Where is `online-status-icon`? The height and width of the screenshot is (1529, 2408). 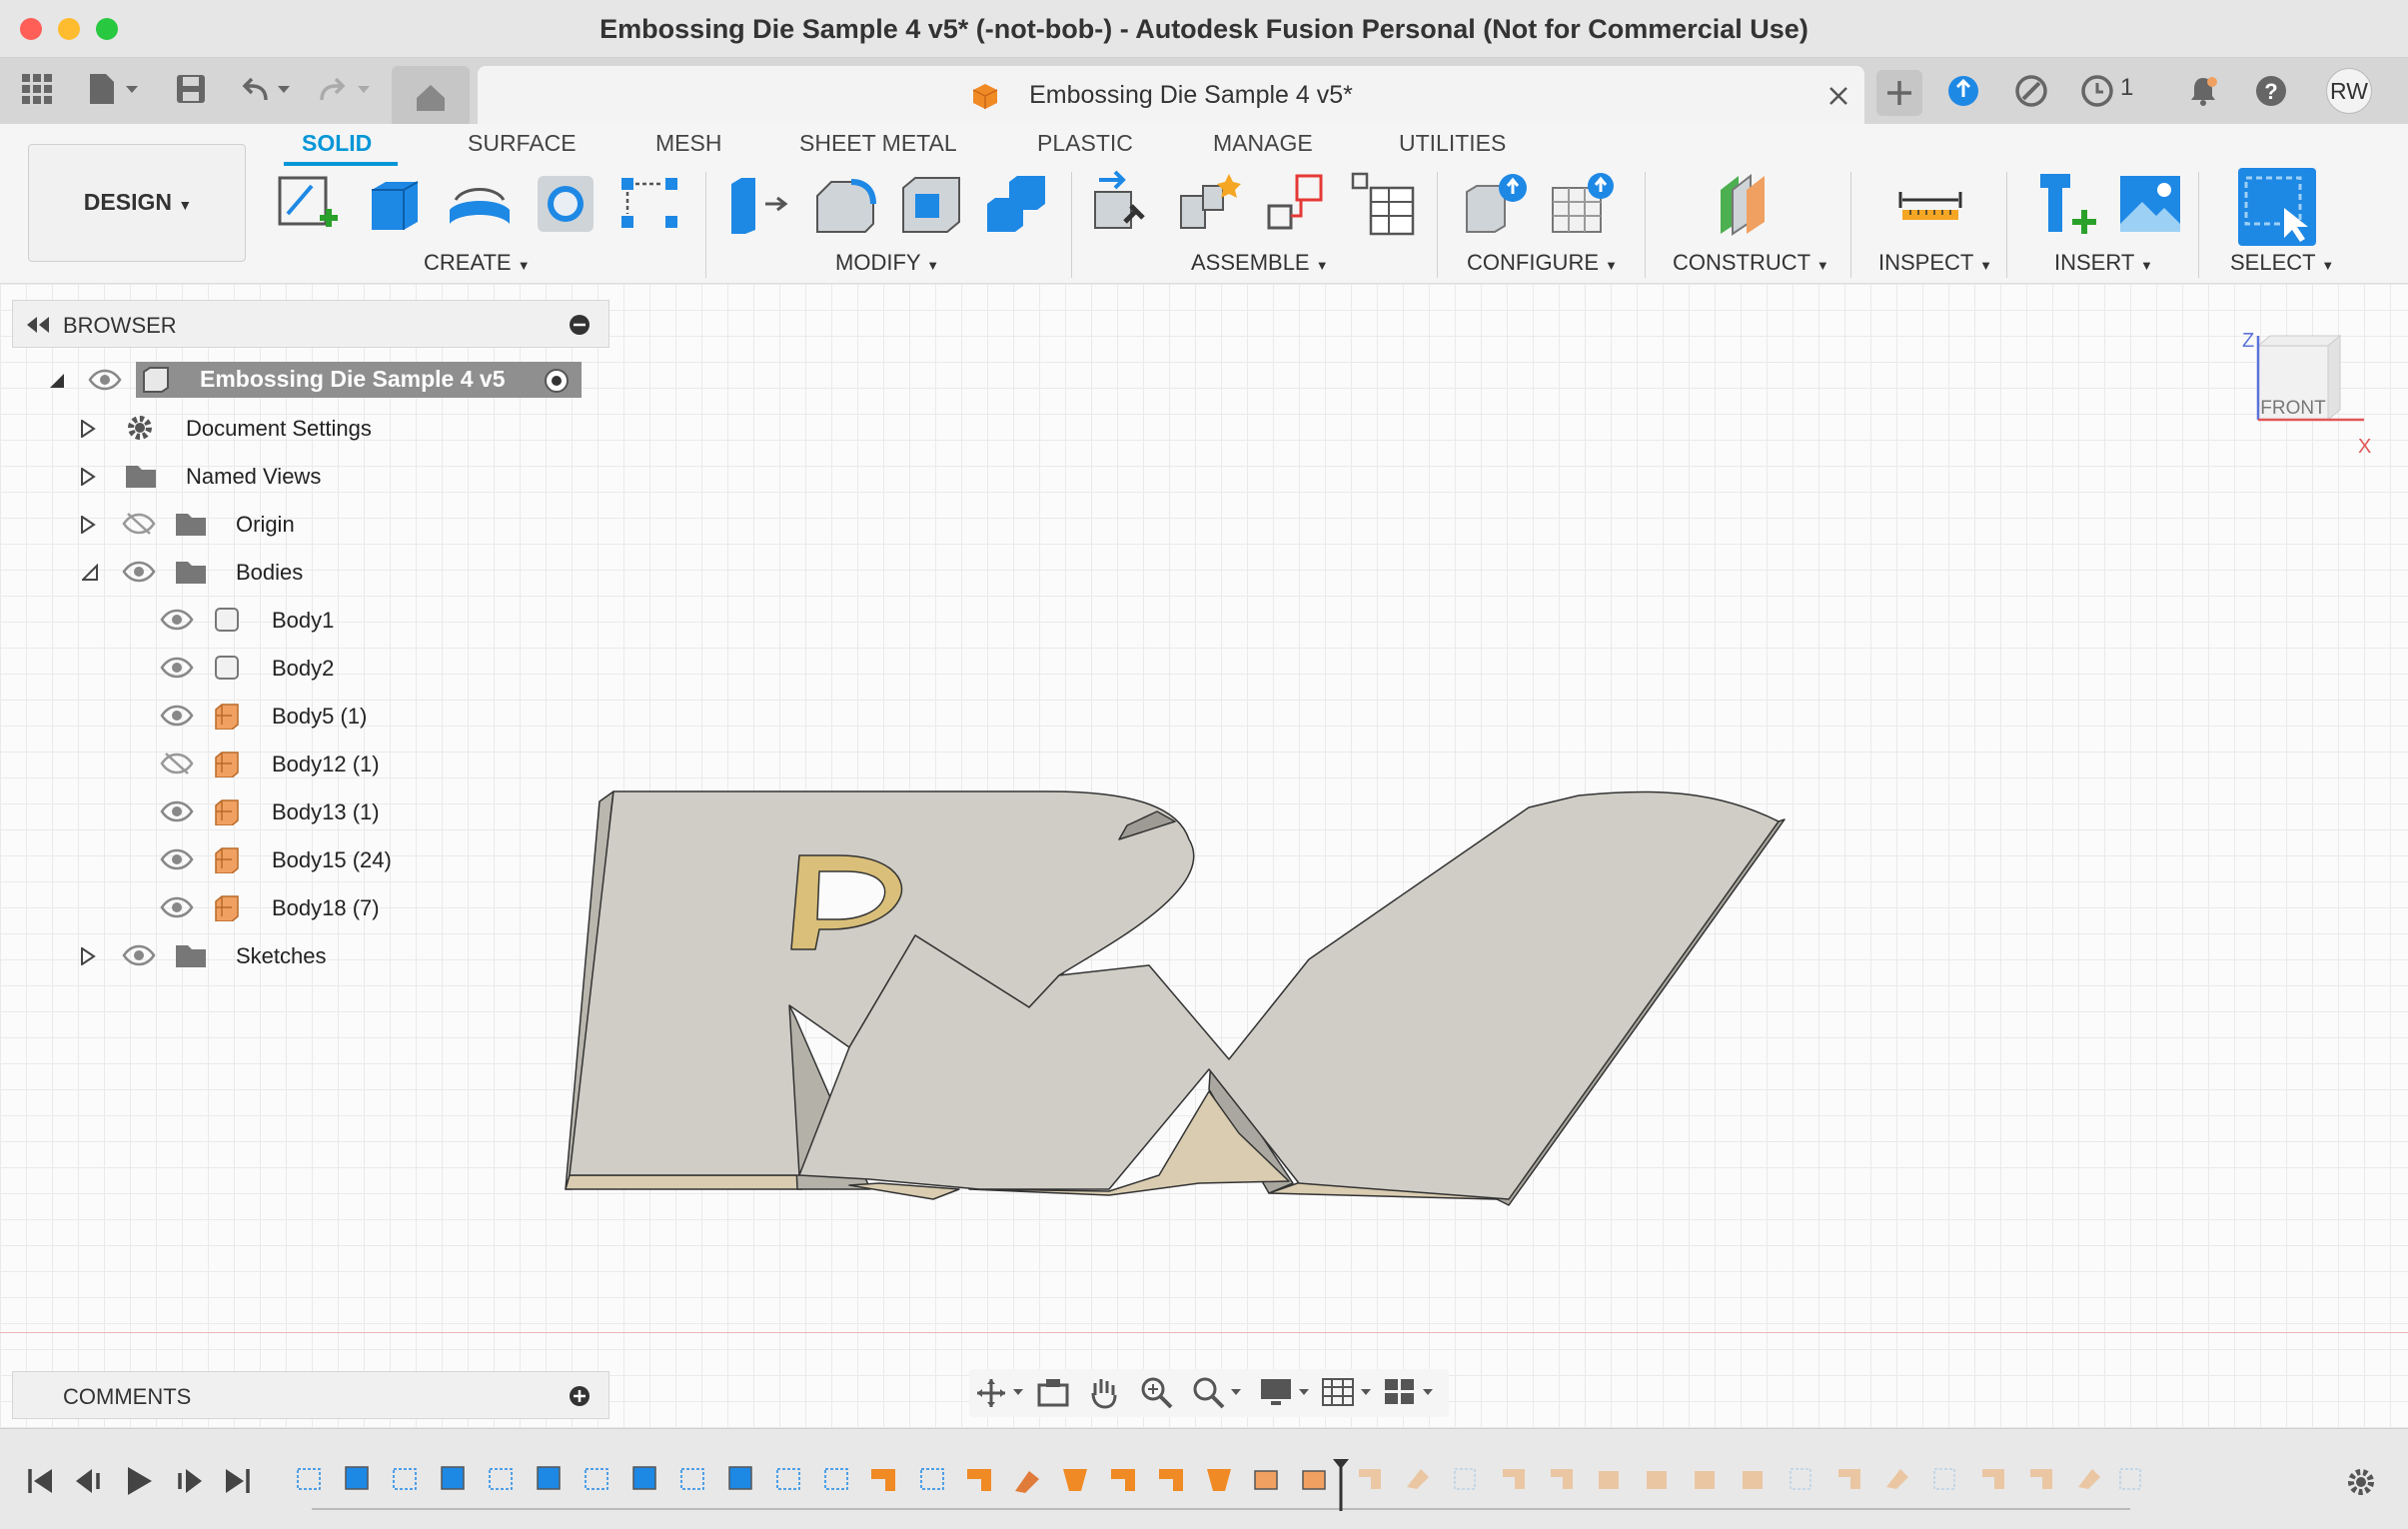
online-status-icon is located at coordinates (1963, 94).